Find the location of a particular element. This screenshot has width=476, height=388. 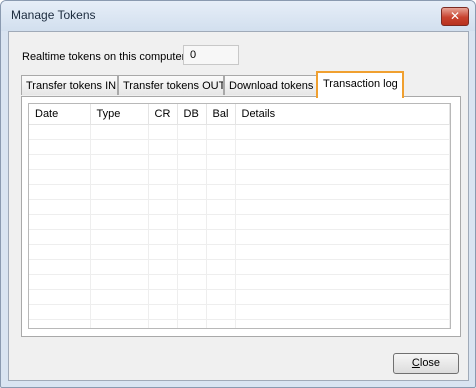

window-title: Manage Tokens is located at coordinates (53, 15).